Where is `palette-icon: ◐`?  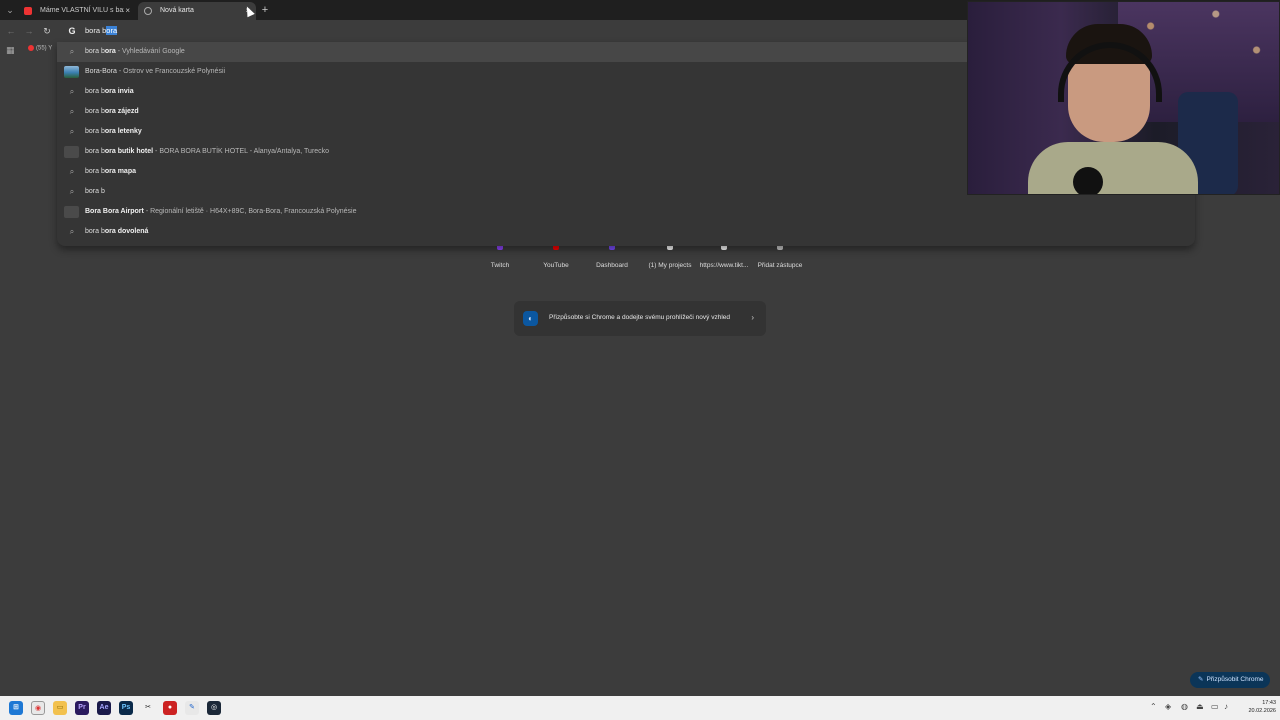
palette-icon: ◐ is located at coordinates (530, 318).